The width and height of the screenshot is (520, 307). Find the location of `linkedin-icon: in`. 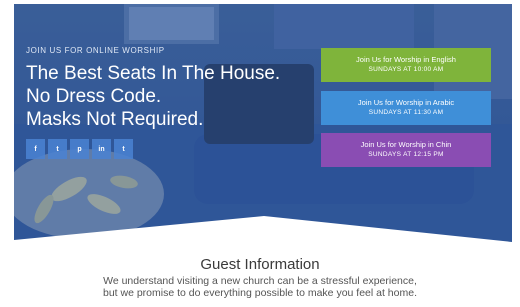

linkedin-icon: in is located at coordinates (101, 149).